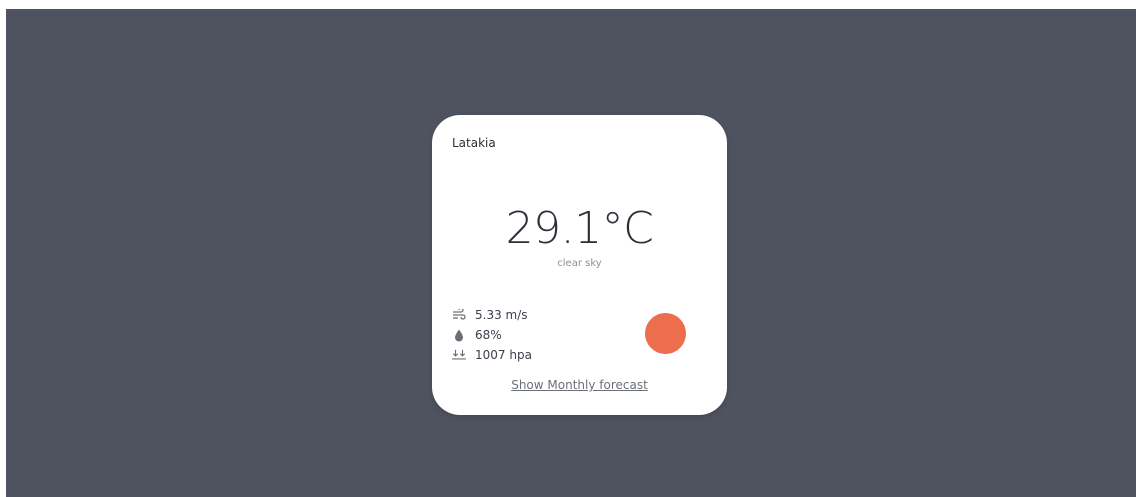 The image size is (1136, 497). Describe the element at coordinates (503, 355) in the screenshot. I see `pressure-value: 1007 hpa` at that location.